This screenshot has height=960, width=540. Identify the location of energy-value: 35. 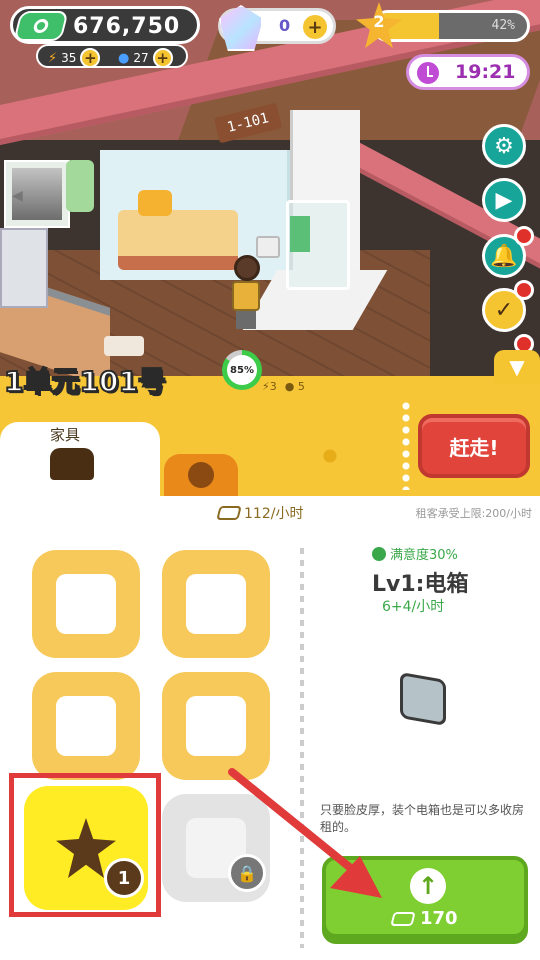
(69, 58).